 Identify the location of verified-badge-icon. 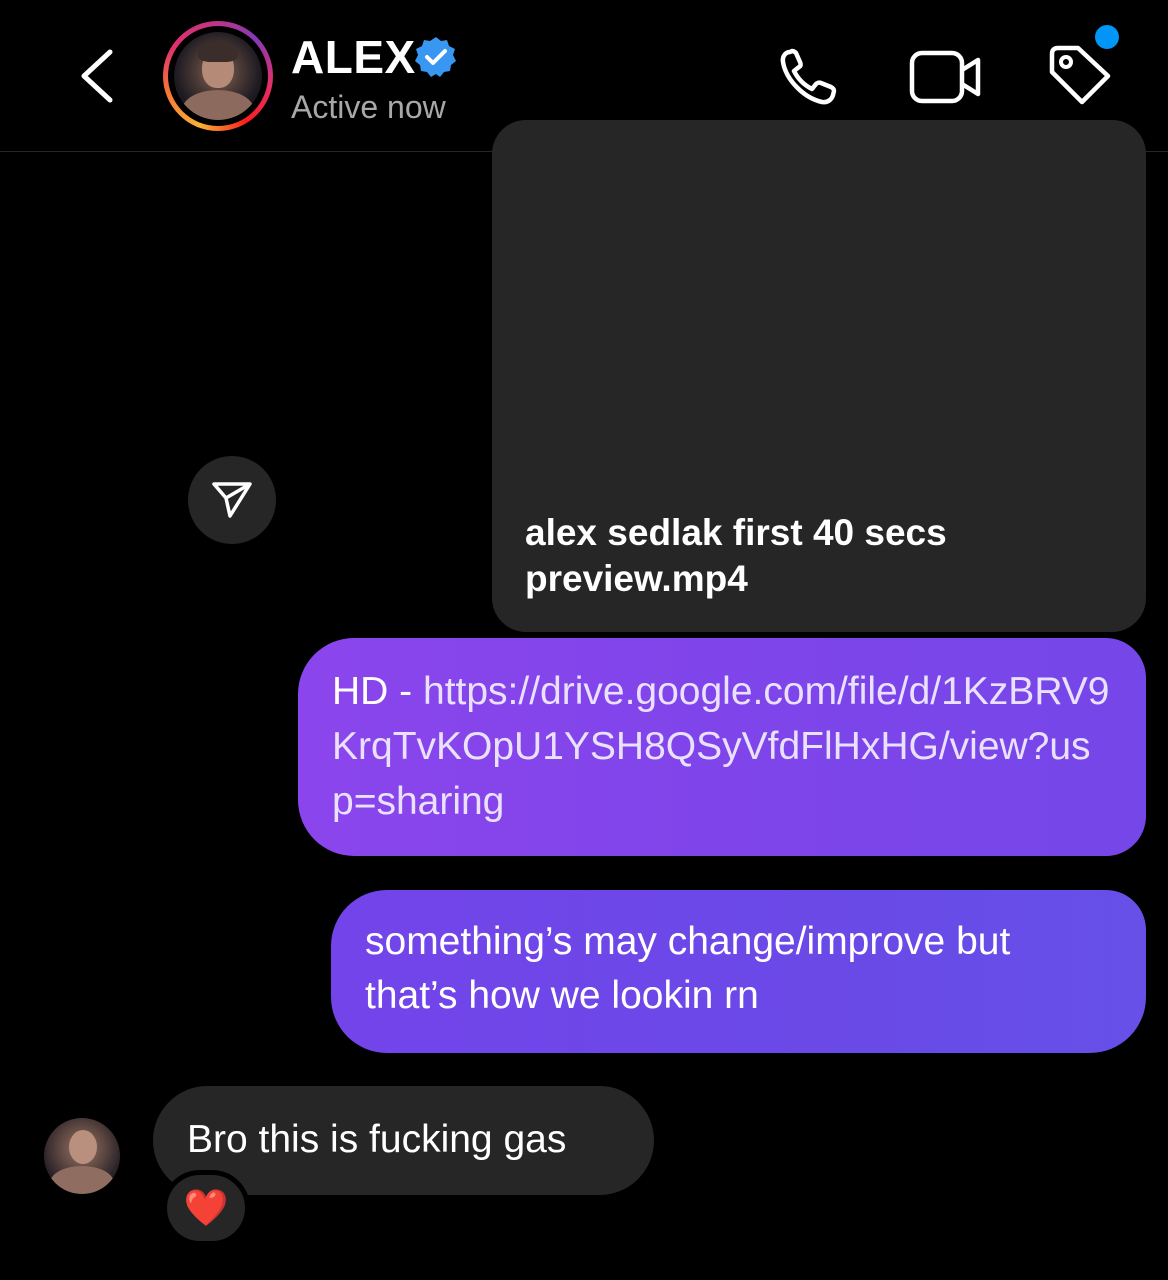
(435, 57).